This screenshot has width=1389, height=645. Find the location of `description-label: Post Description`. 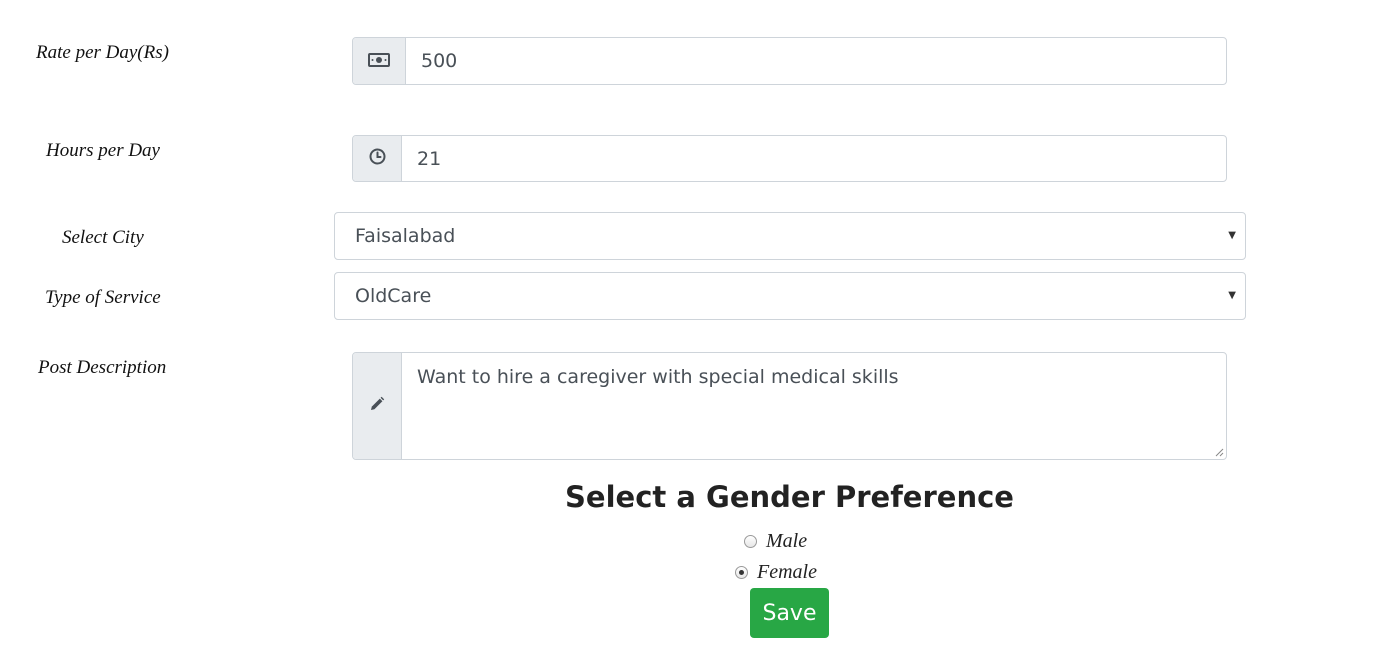

description-label: Post Description is located at coordinates (102, 367).